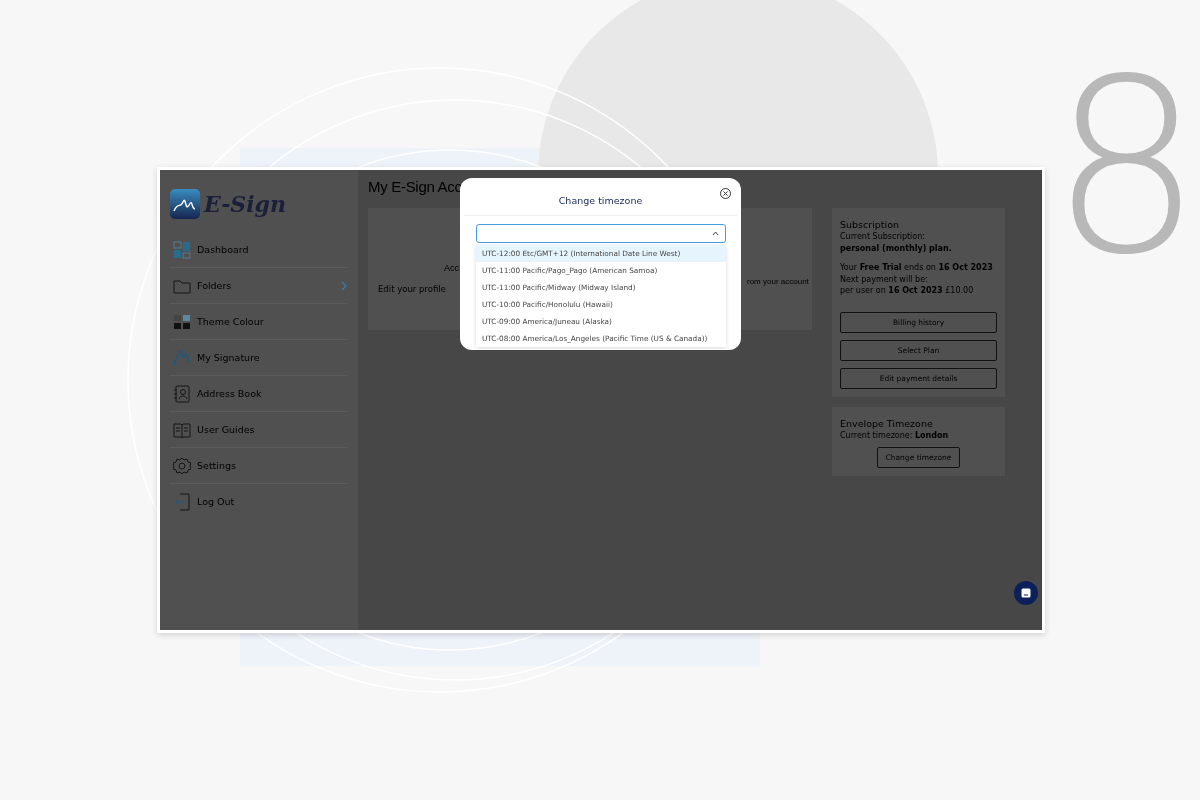 The width and height of the screenshot is (1200, 800). I want to click on subscription-text: Current Subscription:, so click(883, 237).